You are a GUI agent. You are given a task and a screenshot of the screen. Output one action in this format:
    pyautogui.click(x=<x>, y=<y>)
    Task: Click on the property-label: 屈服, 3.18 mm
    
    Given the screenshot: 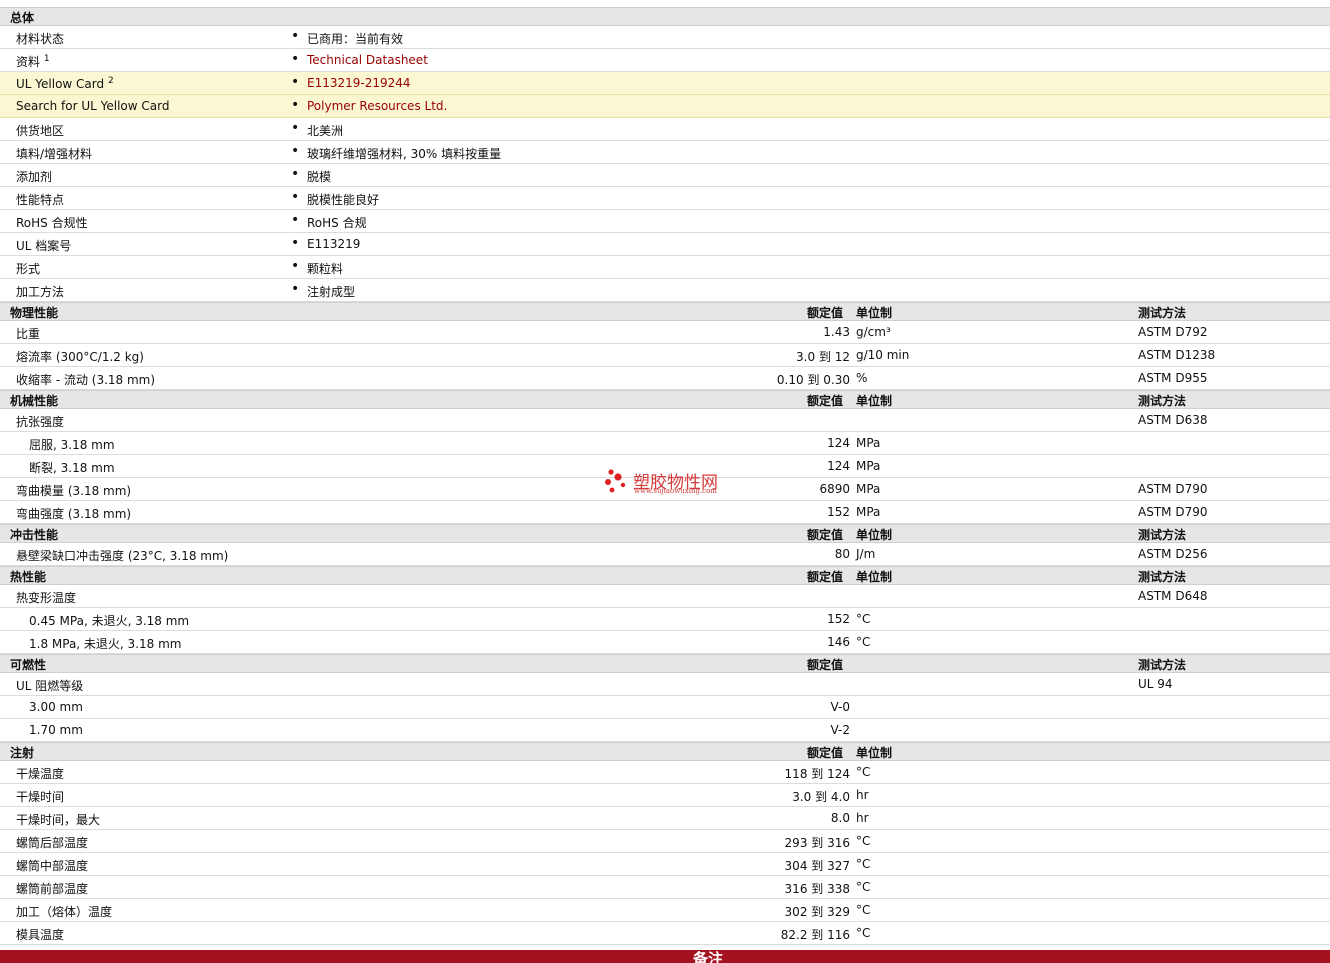 What is the action you would take?
    pyautogui.click(x=72, y=445)
    